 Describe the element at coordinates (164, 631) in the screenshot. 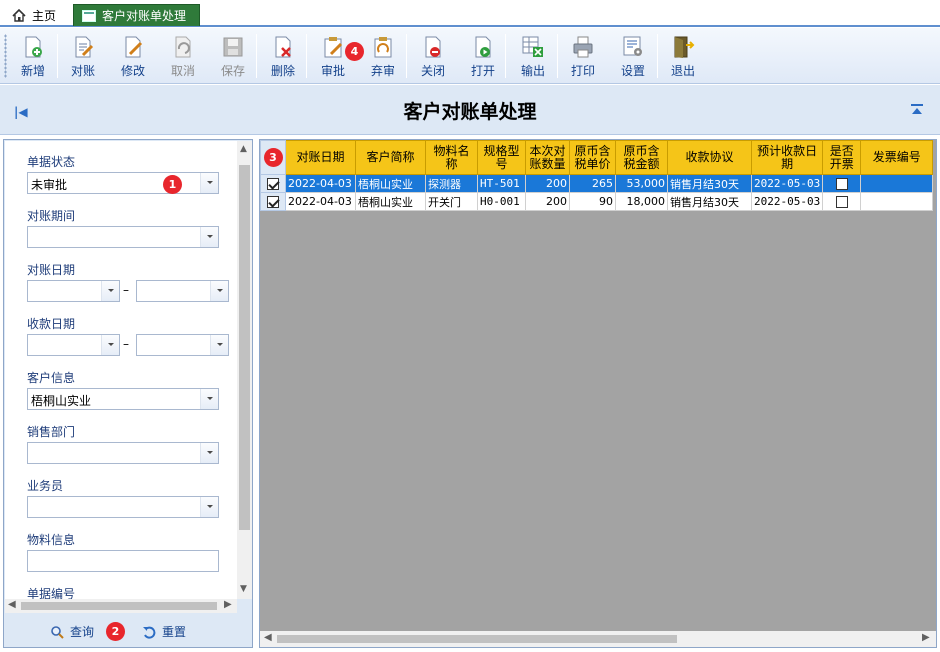

I see `reset-button: 重置` at that location.